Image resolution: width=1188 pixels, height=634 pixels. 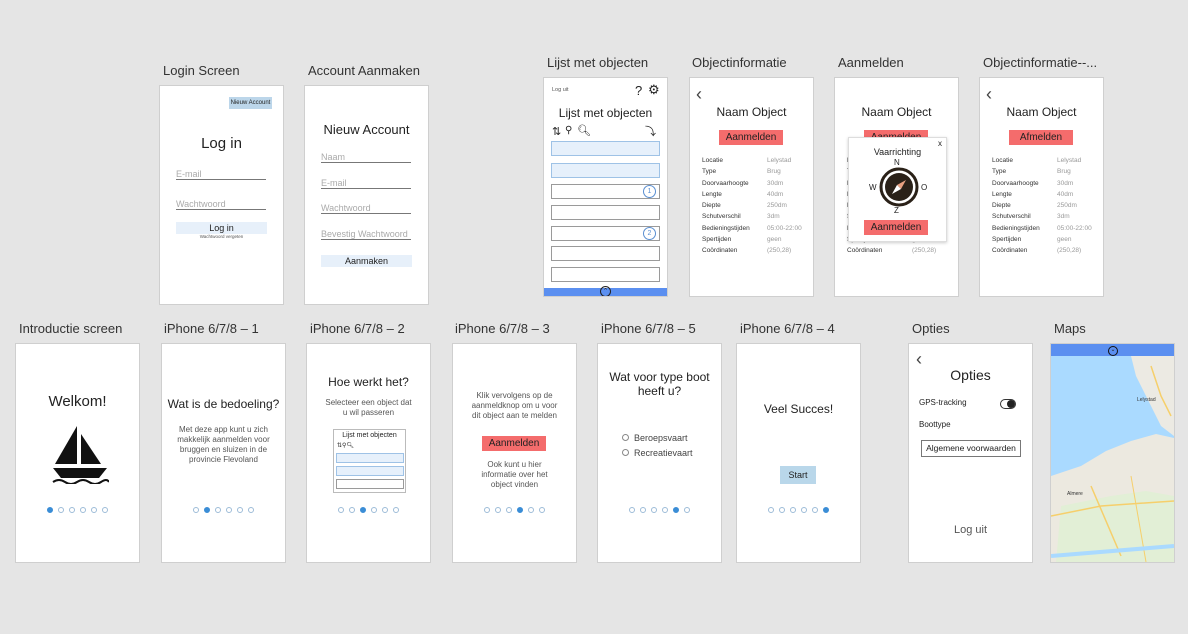 I want to click on gps-label: GPS-tracking, so click(x=943, y=402).